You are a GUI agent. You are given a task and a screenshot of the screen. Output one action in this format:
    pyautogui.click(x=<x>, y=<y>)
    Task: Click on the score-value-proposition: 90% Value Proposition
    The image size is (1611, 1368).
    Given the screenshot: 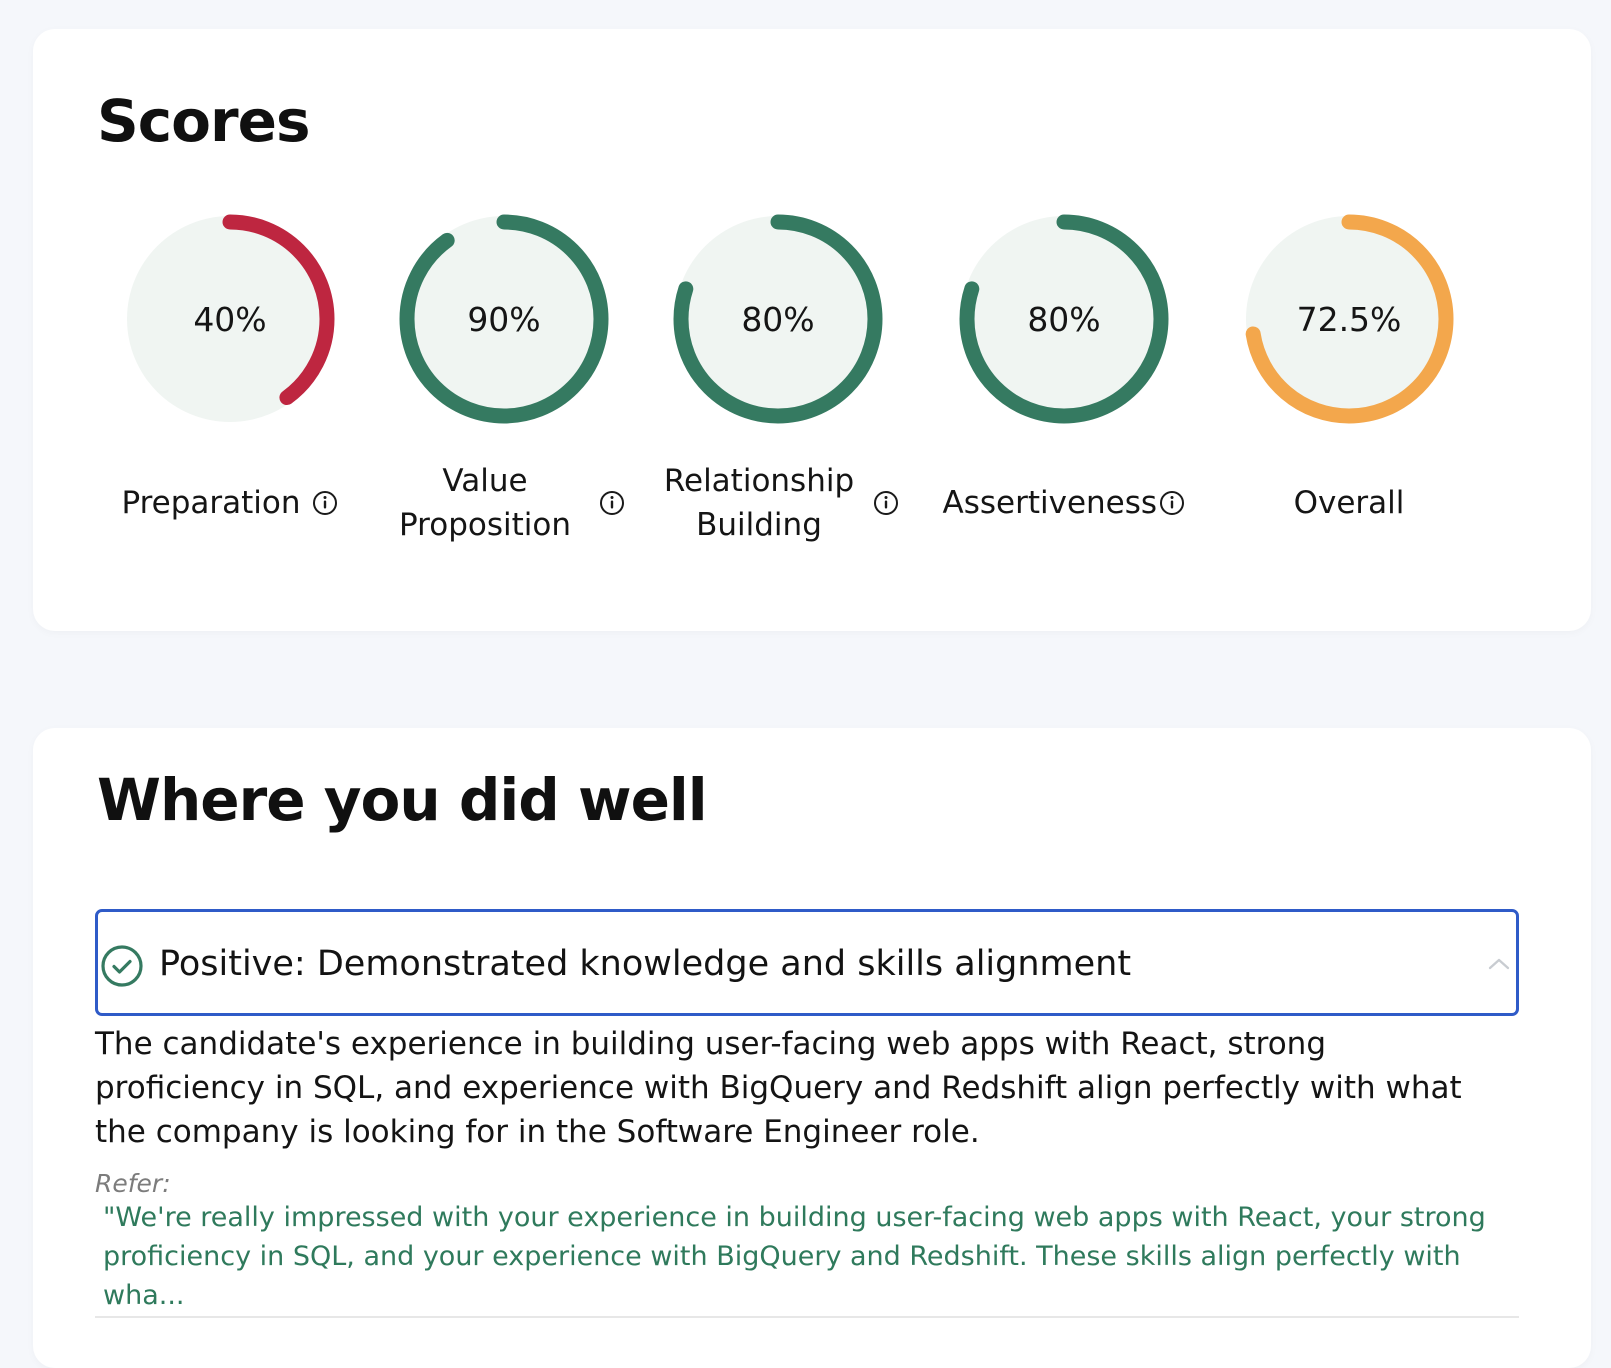 What is the action you would take?
    pyautogui.click(x=504, y=389)
    